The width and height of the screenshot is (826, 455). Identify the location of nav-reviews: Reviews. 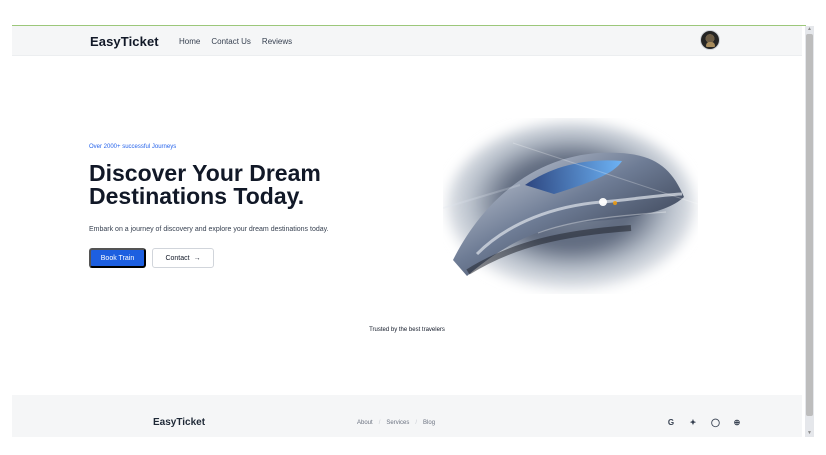
(277, 41).